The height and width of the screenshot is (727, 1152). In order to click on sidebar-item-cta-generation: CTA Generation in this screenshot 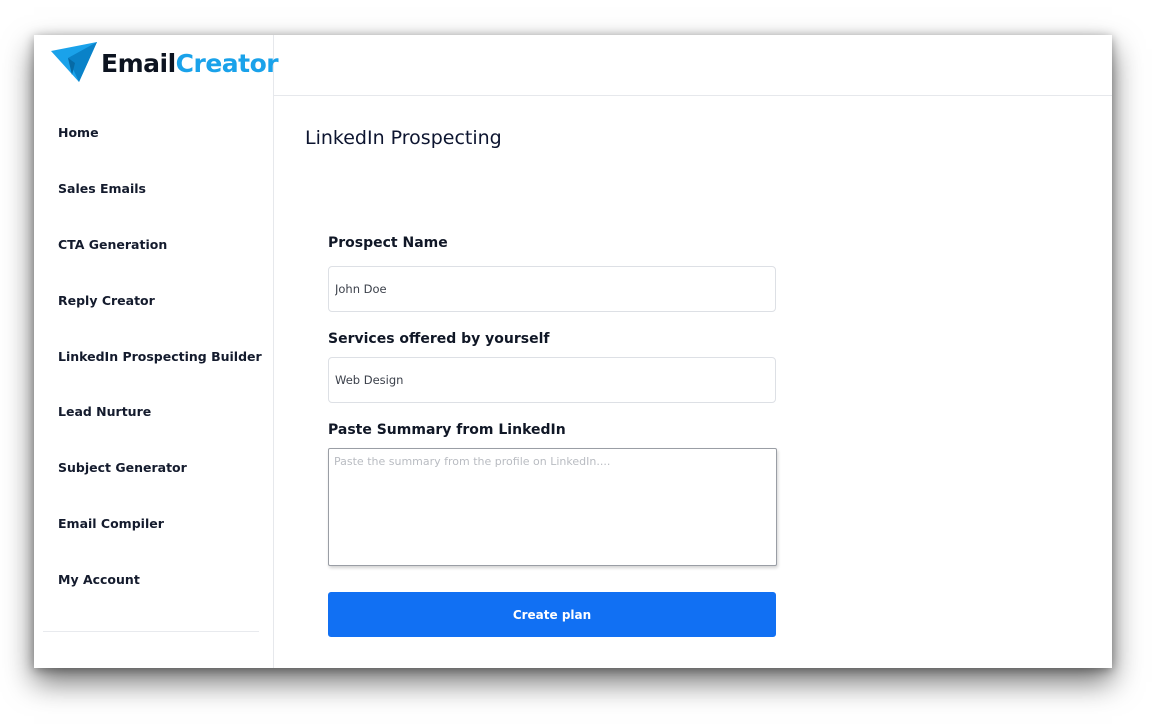, I will do `click(153, 245)`.